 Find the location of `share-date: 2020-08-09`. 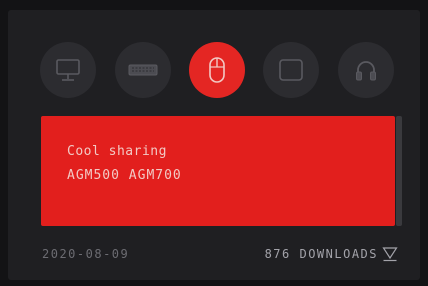

share-date: 2020-08-09 is located at coordinates (86, 254).